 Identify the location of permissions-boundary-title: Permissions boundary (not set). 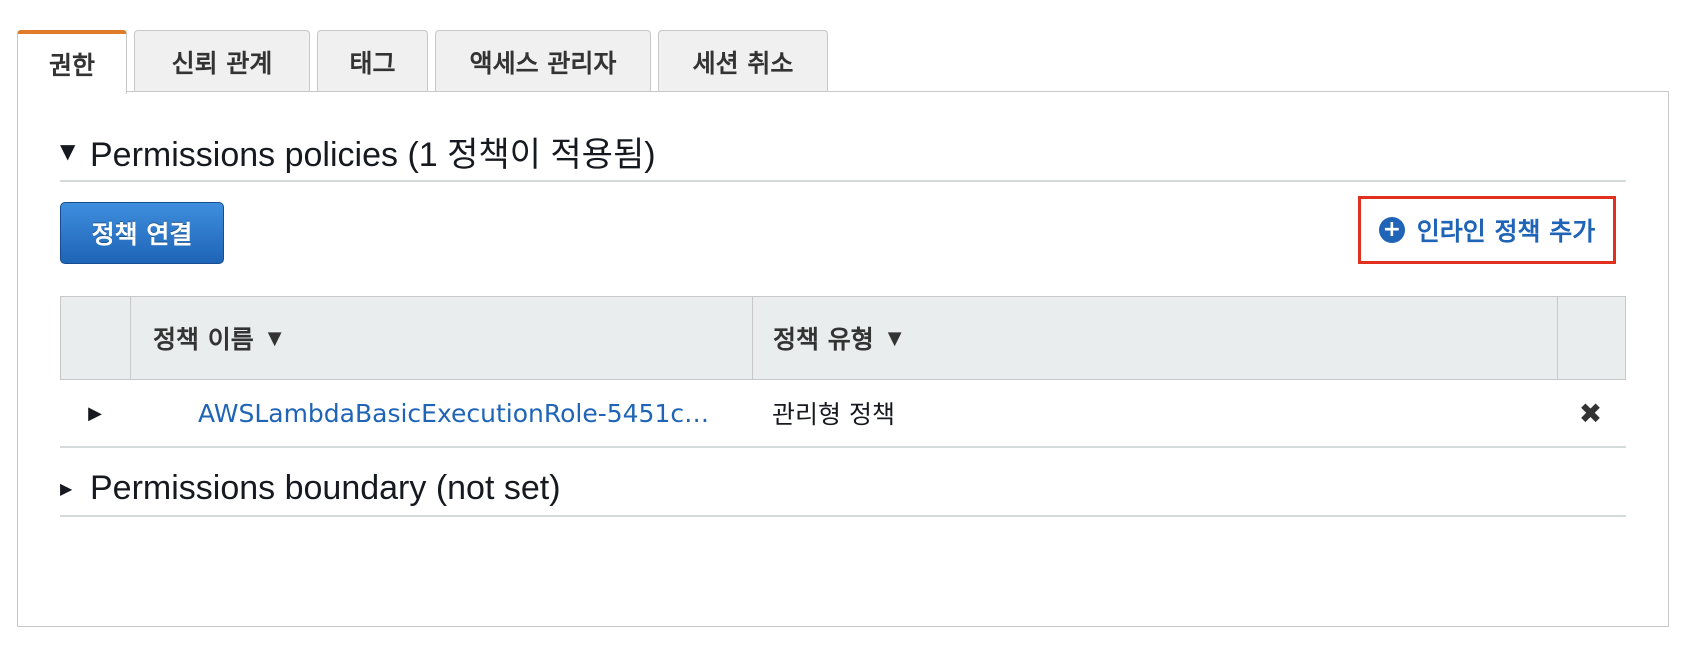
(325, 488).